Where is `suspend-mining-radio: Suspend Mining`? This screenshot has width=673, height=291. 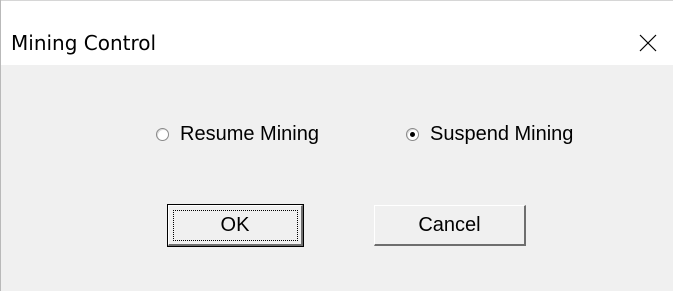
suspend-mining-radio: Suspend Mining is located at coordinates (489, 134).